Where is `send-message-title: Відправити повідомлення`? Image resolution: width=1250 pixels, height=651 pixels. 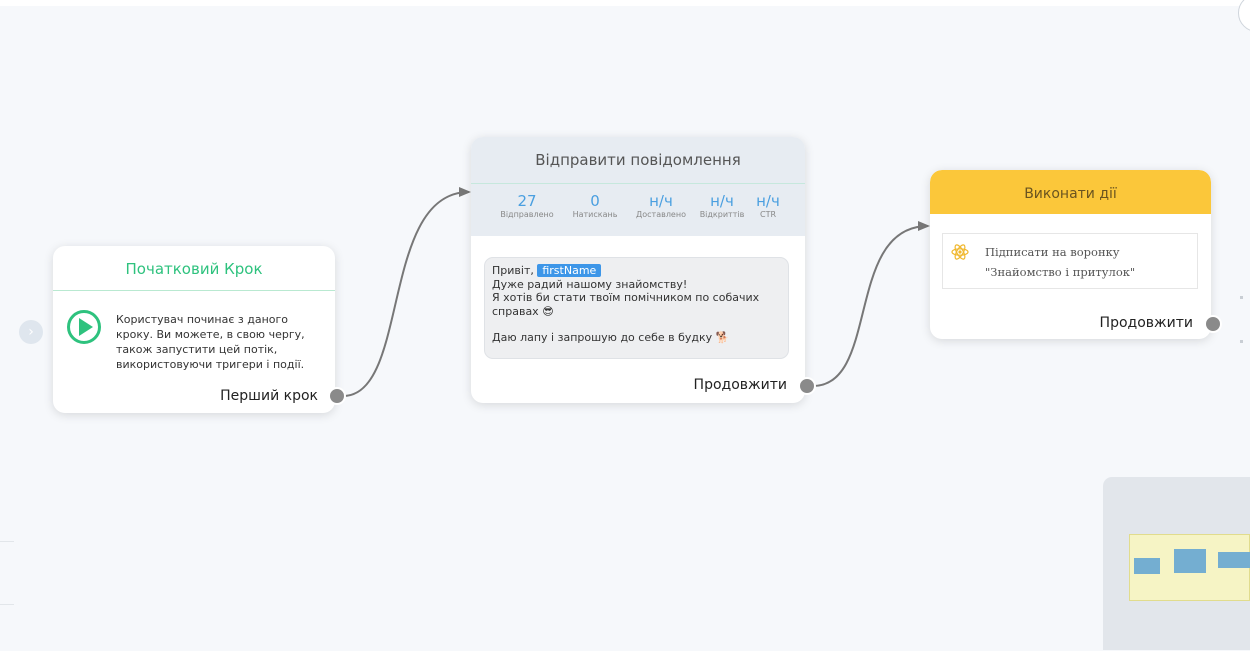
send-message-title: Відправити повідомлення is located at coordinates (638, 160).